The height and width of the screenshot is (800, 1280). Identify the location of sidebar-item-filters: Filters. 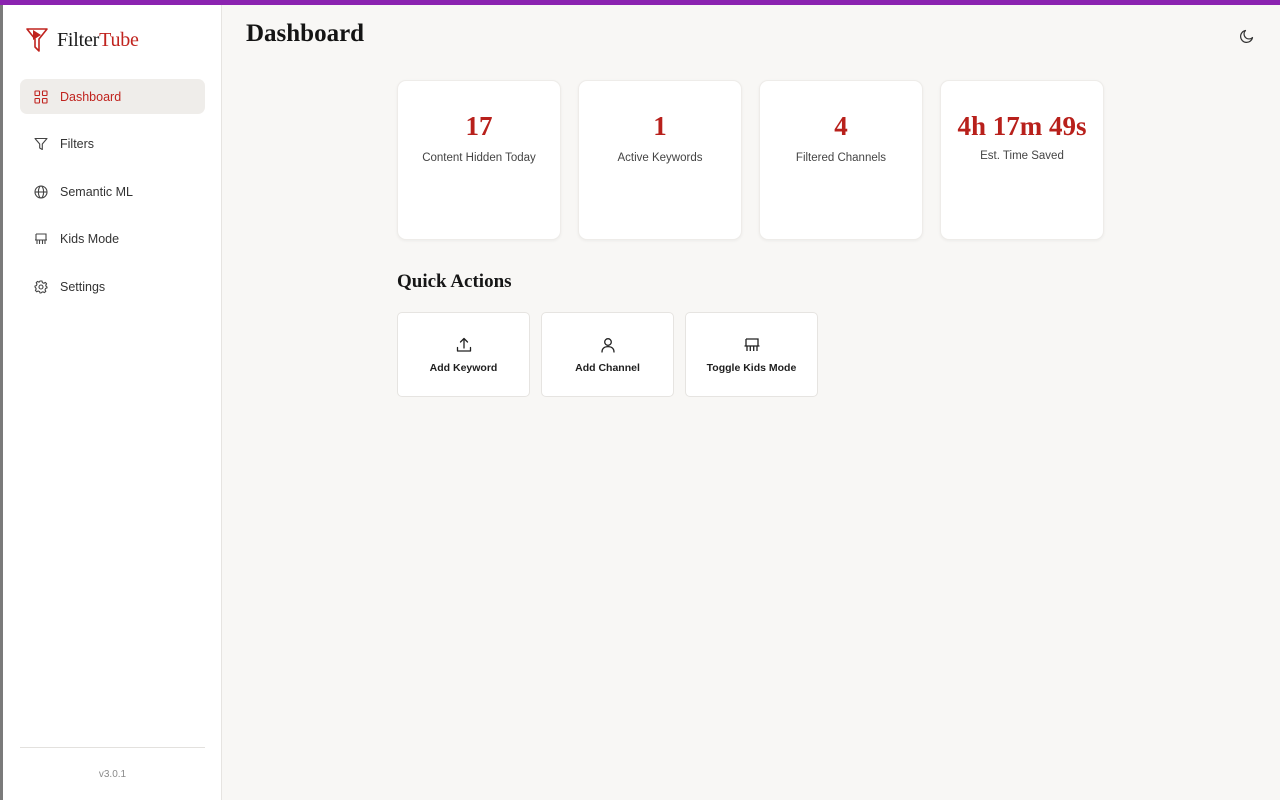
(112, 144).